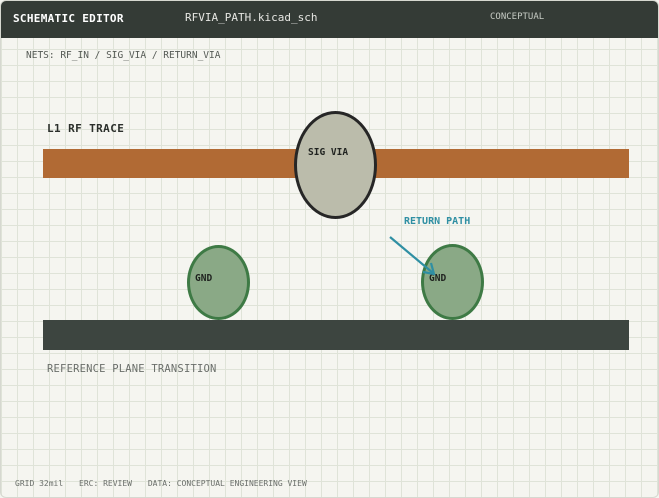 Image resolution: width=659 pixels, height=498 pixels. What do you see at coordinates (39, 483) in the screenshot?
I see `grid-status: GRID 32mil` at bounding box center [39, 483].